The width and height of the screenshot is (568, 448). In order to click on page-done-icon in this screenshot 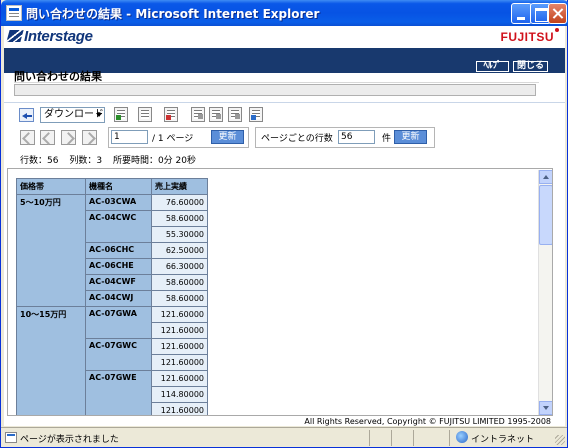, I will do `click(11, 437)`.